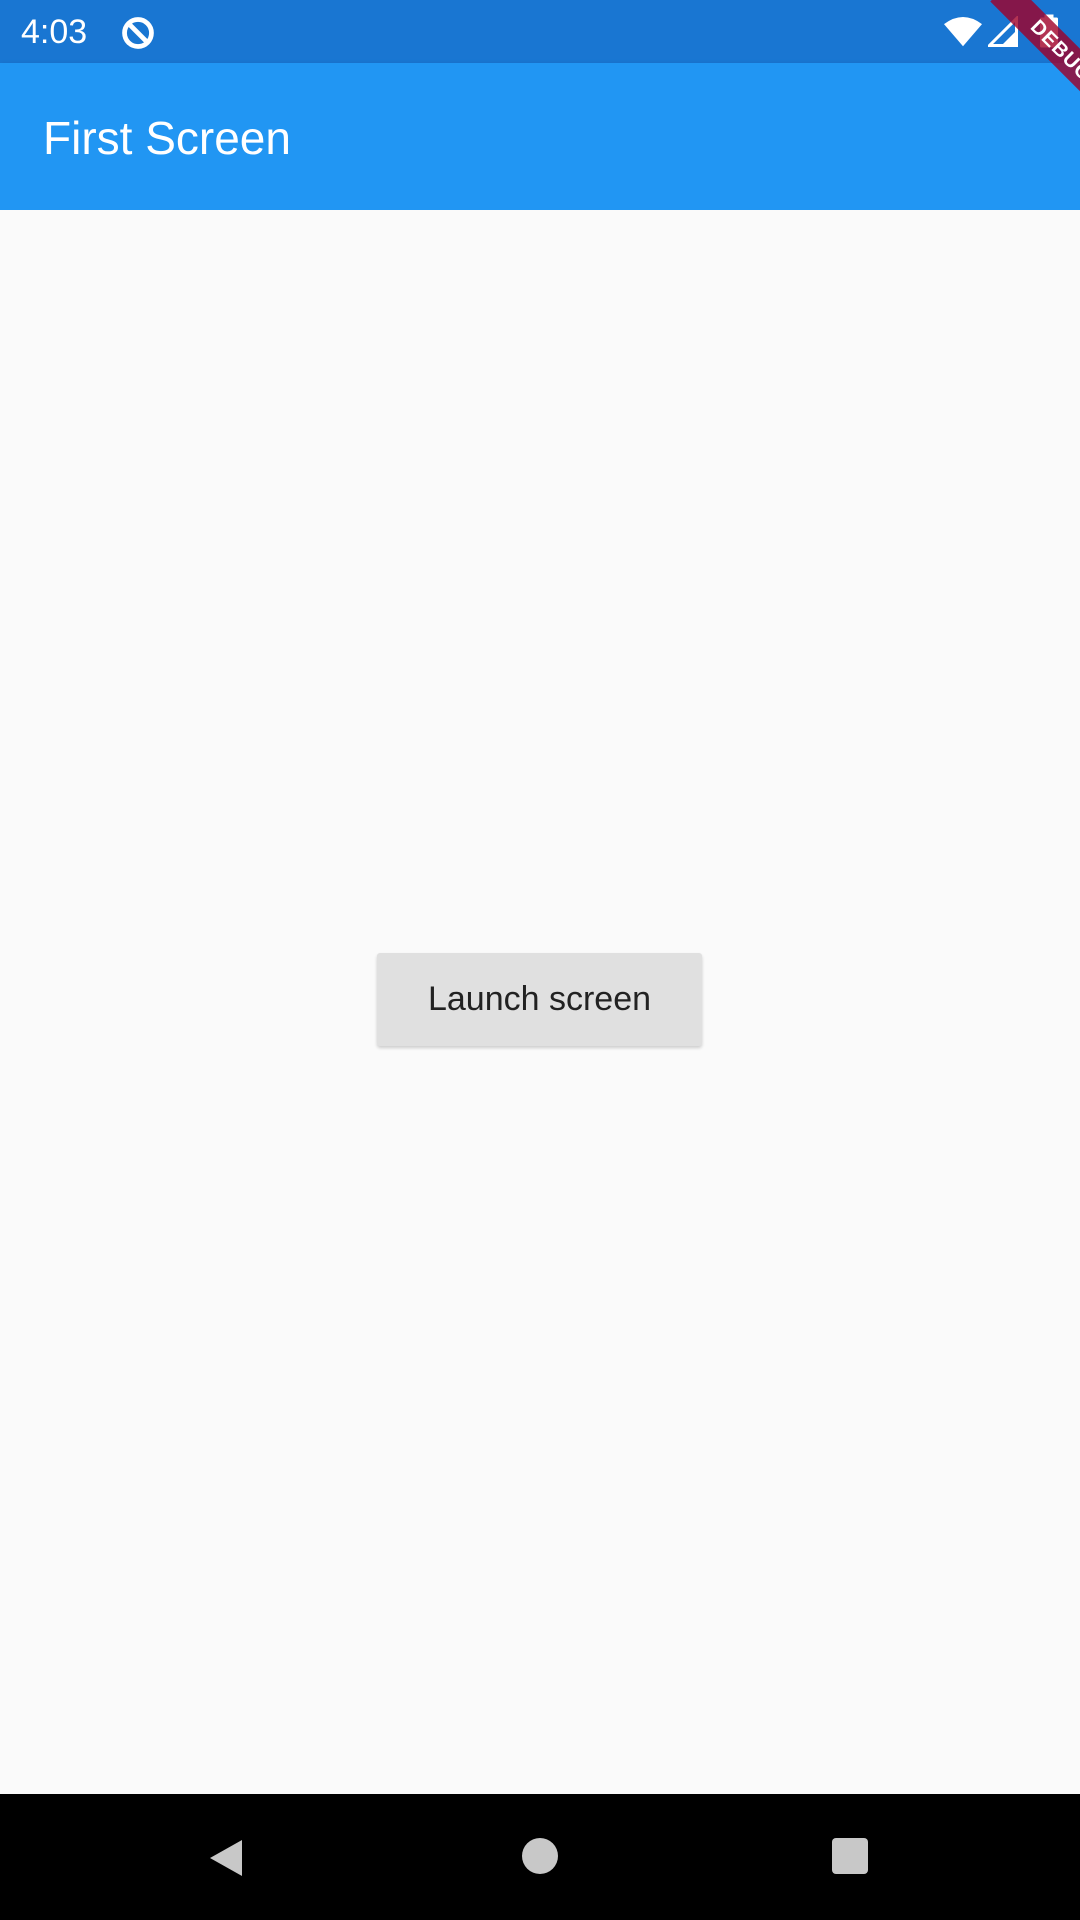 The width and height of the screenshot is (1080, 1920). I want to click on launch-screen-button: Launch screen, so click(539, 999).